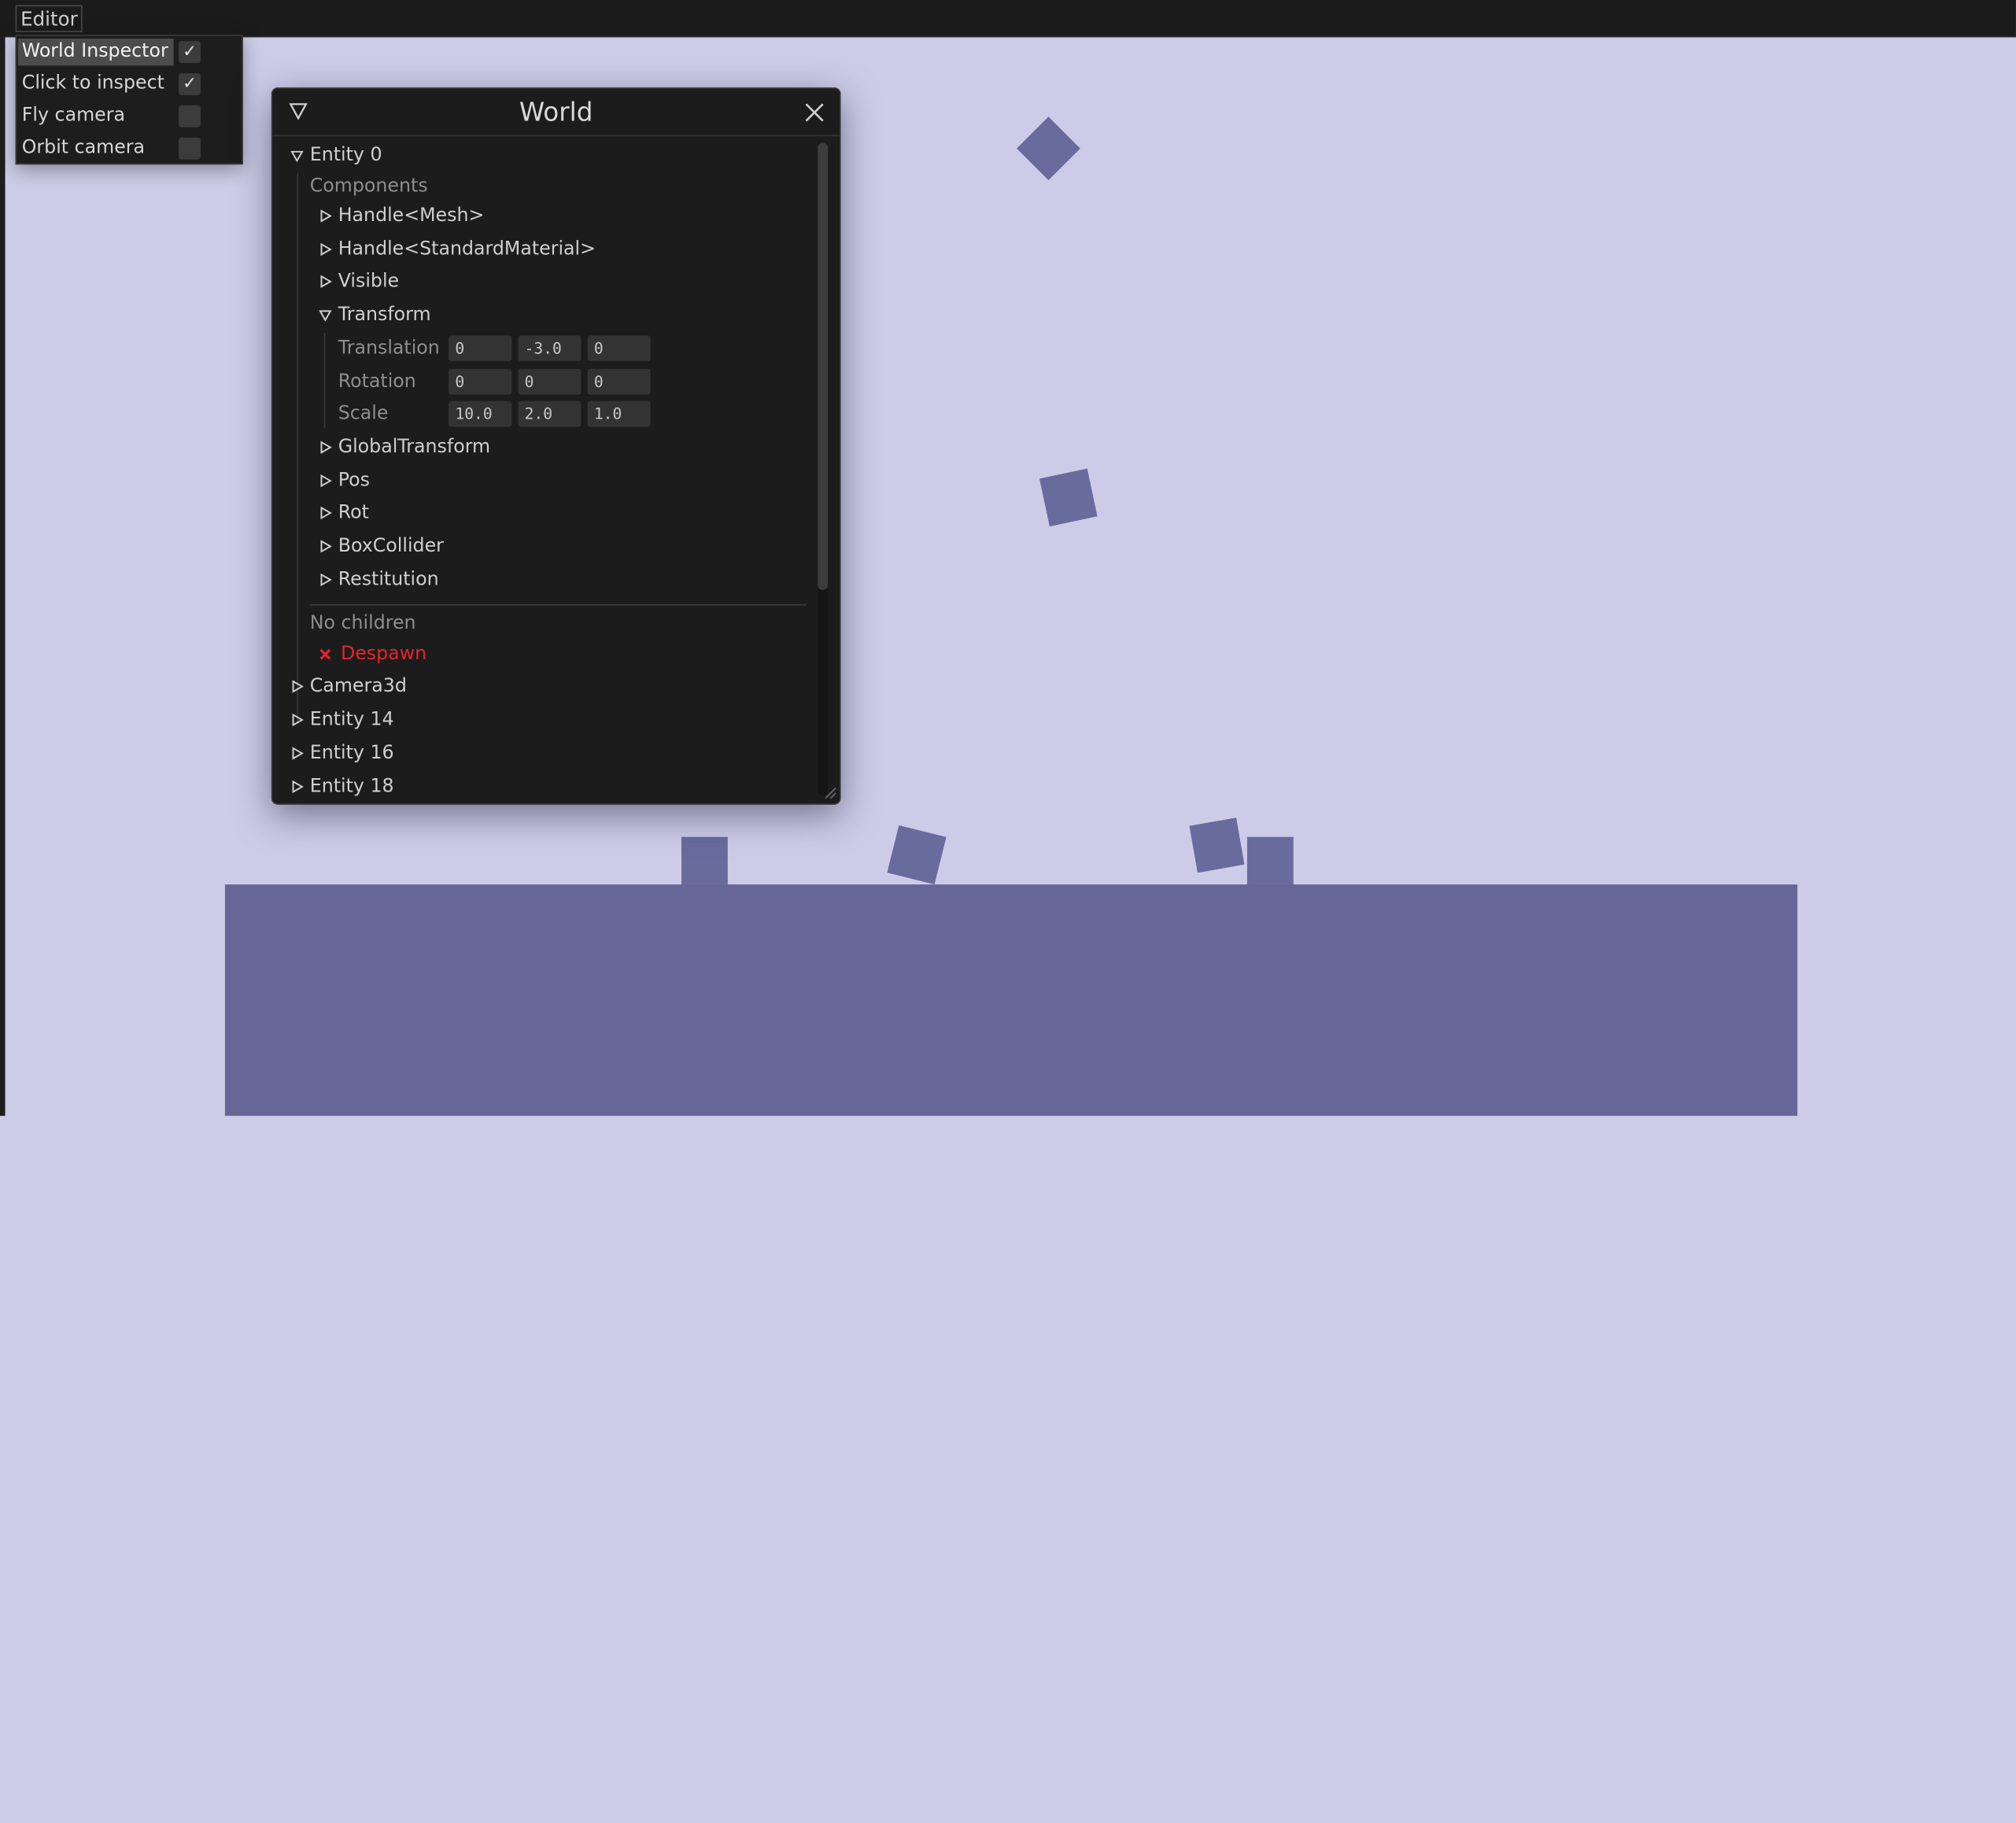  What do you see at coordinates (73, 116) in the screenshot?
I see `menu-item-label: Fly camera` at bounding box center [73, 116].